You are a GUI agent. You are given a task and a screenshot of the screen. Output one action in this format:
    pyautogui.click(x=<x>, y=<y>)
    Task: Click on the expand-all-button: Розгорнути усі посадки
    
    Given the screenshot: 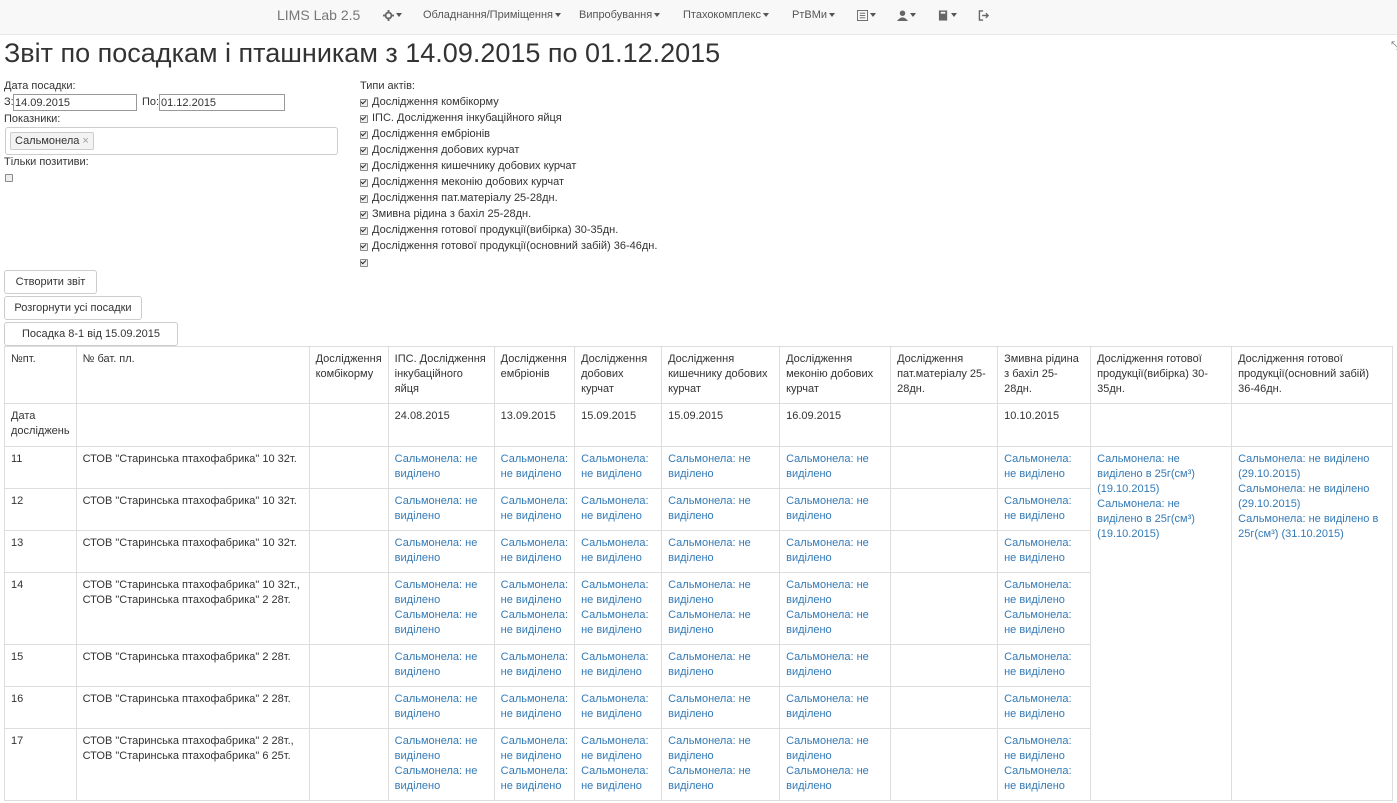 What is the action you would take?
    pyautogui.click(x=73, y=308)
    